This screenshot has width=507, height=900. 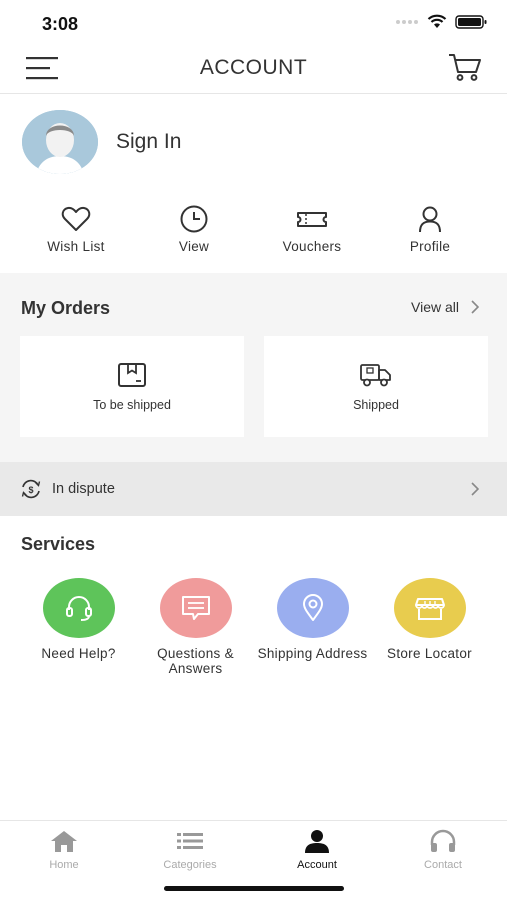 What do you see at coordinates (190, 841) in the screenshot?
I see `list-icon` at bounding box center [190, 841].